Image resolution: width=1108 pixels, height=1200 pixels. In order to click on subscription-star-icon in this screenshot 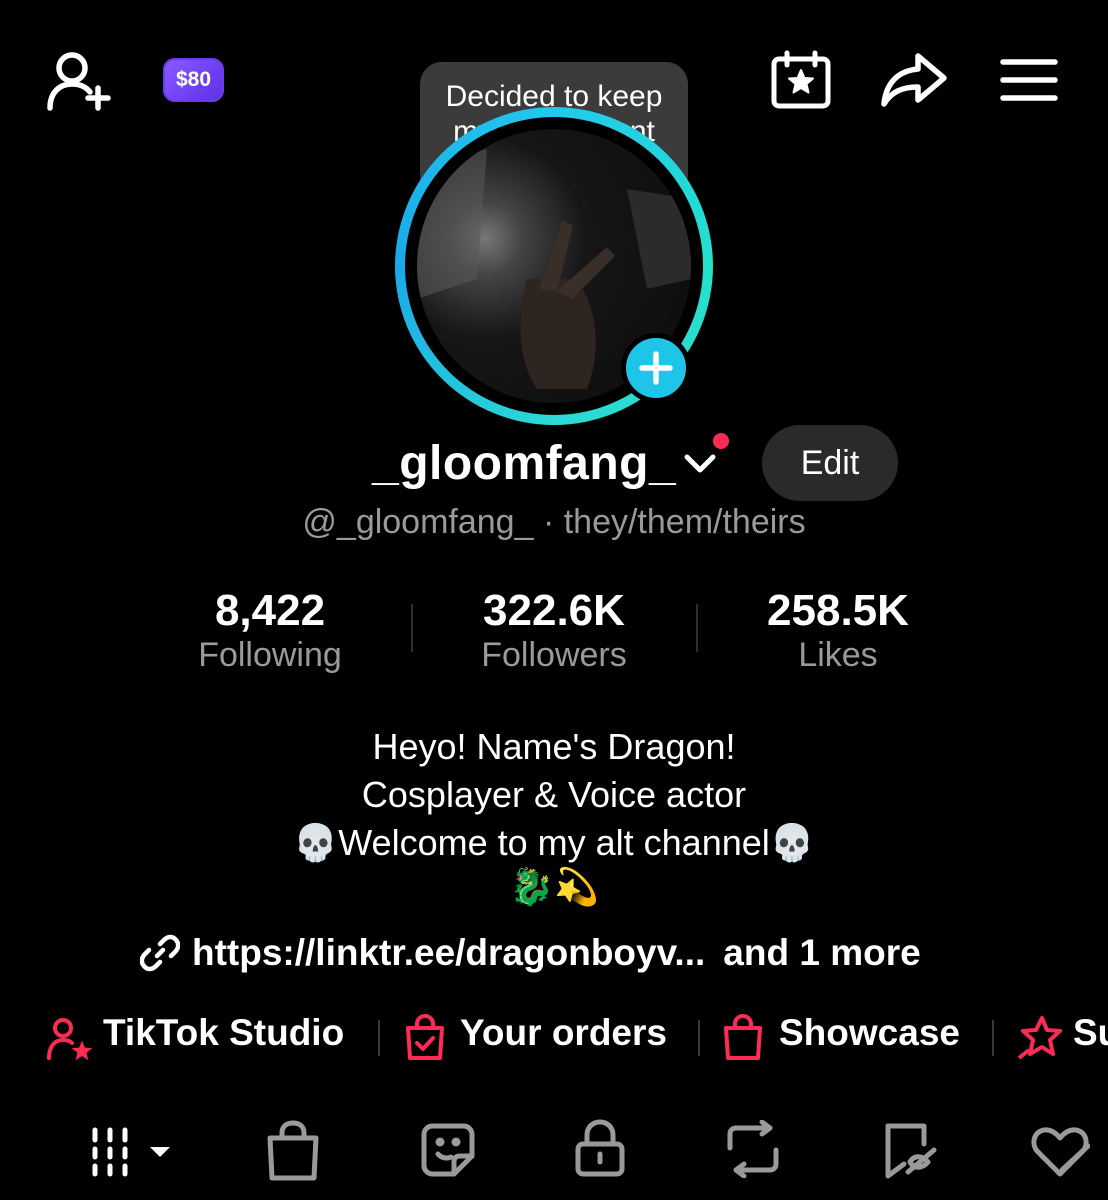, I will do `click(1040, 1038)`.